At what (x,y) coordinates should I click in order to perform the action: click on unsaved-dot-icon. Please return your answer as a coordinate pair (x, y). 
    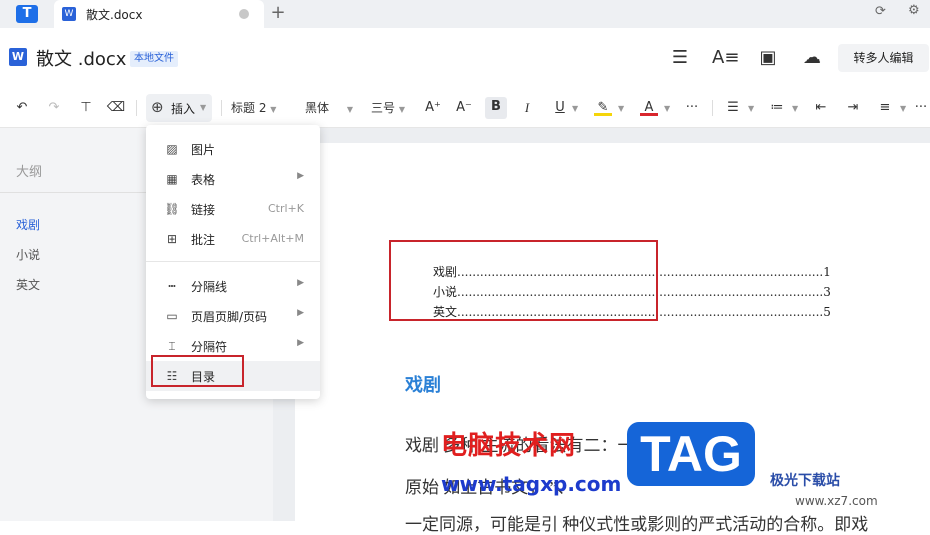
    Looking at the image, I should click on (244, 14).